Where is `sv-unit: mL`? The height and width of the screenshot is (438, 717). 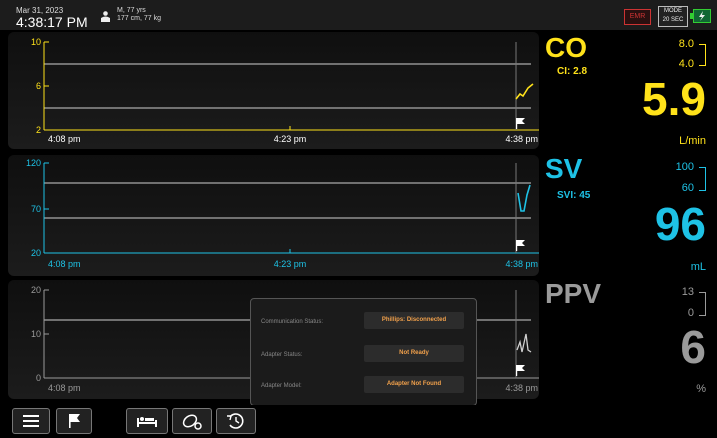
sv-unit: mL is located at coordinates (698, 267).